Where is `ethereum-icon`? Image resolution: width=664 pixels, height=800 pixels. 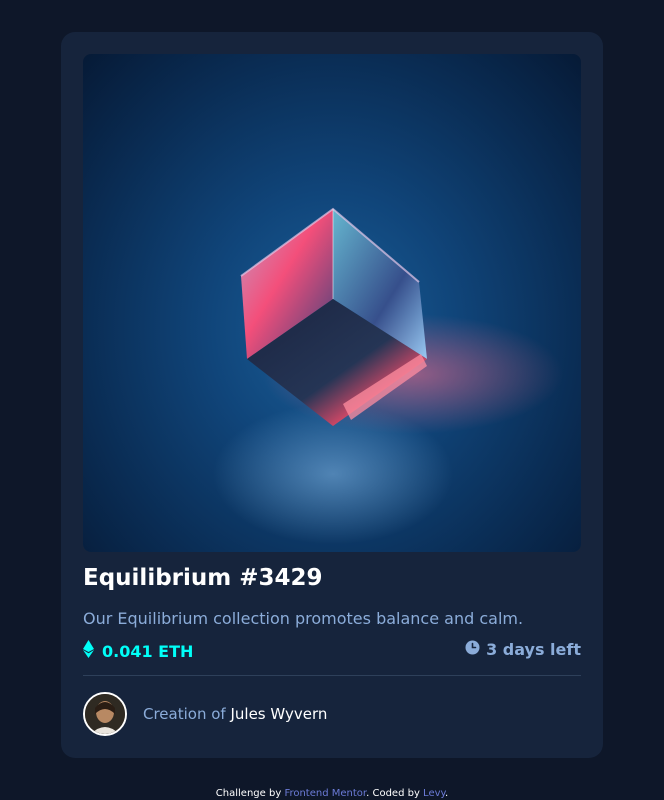
ethereum-icon is located at coordinates (88, 651).